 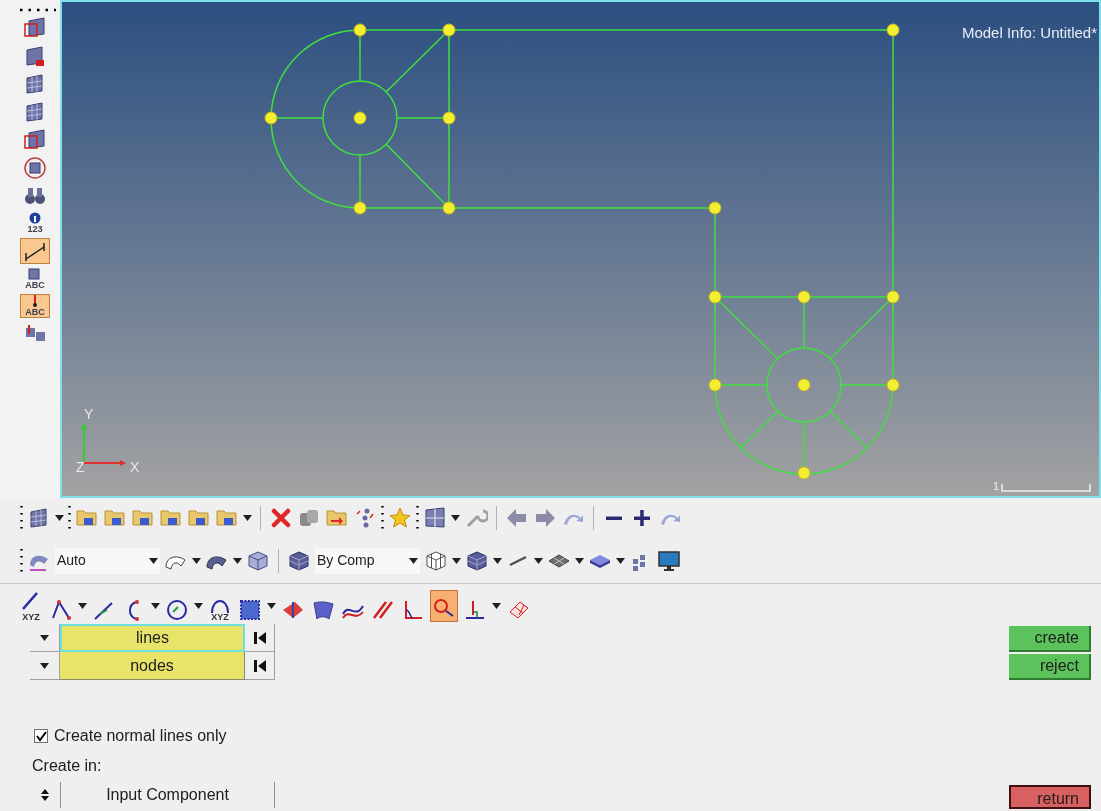 I want to click on check-icon, so click(x=41, y=736).